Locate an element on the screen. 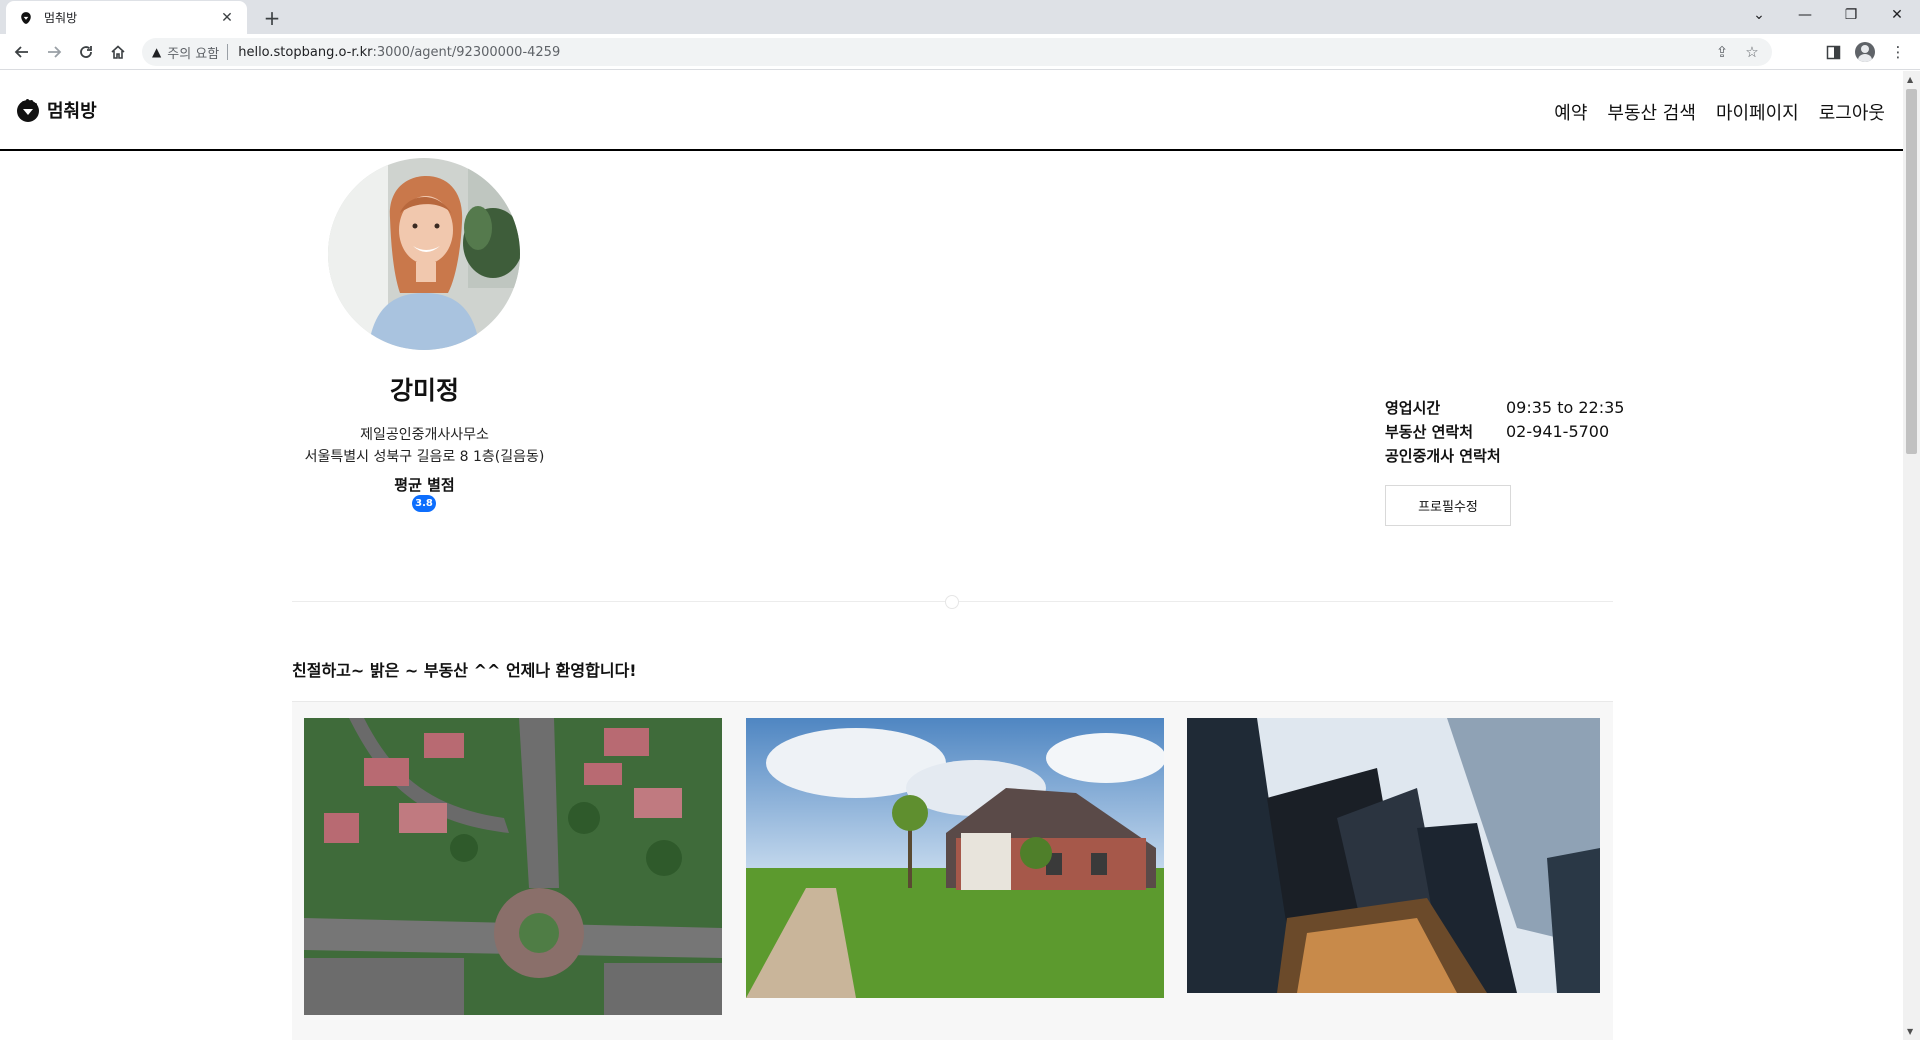 Image resolution: width=1920 pixels, height=1040 pixels. info-row-office-phone: 부동산 연락처 02-941-5700 is located at coordinates (1504, 431).